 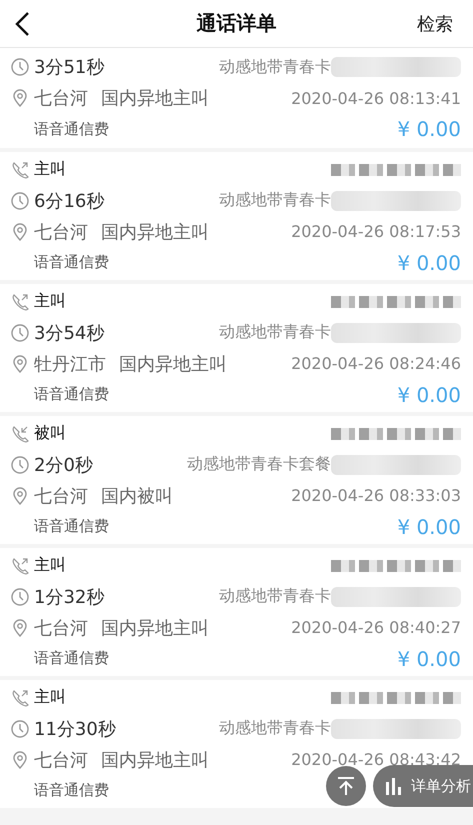 I want to click on plan-name: 动感地带青春卡套餐, so click(x=259, y=464).